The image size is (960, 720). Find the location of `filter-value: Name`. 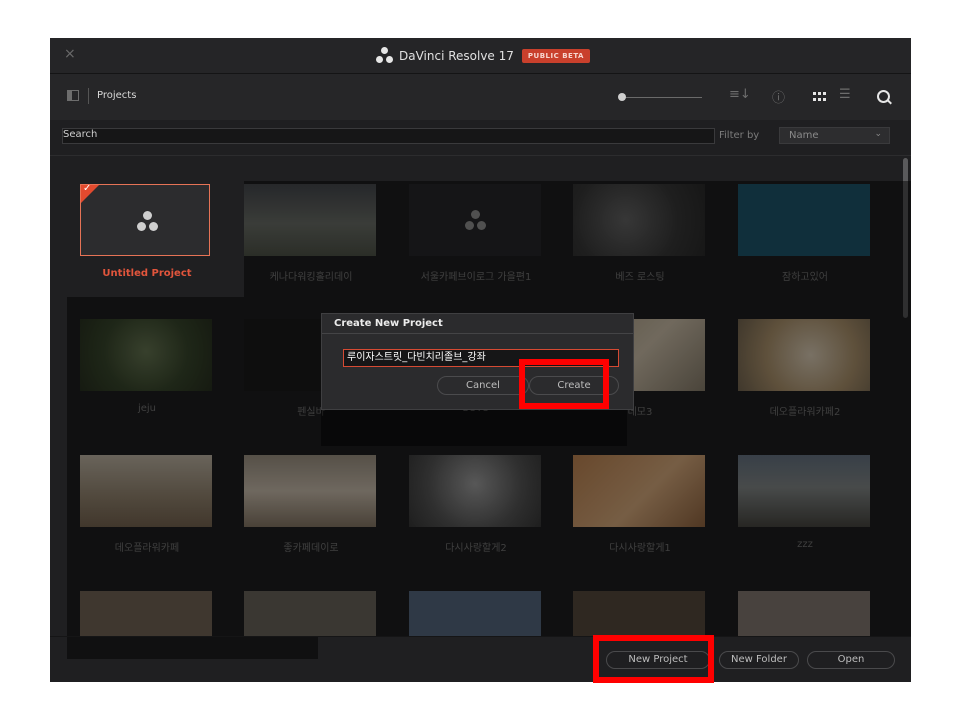

filter-value: Name is located at coordinates (804, 135).